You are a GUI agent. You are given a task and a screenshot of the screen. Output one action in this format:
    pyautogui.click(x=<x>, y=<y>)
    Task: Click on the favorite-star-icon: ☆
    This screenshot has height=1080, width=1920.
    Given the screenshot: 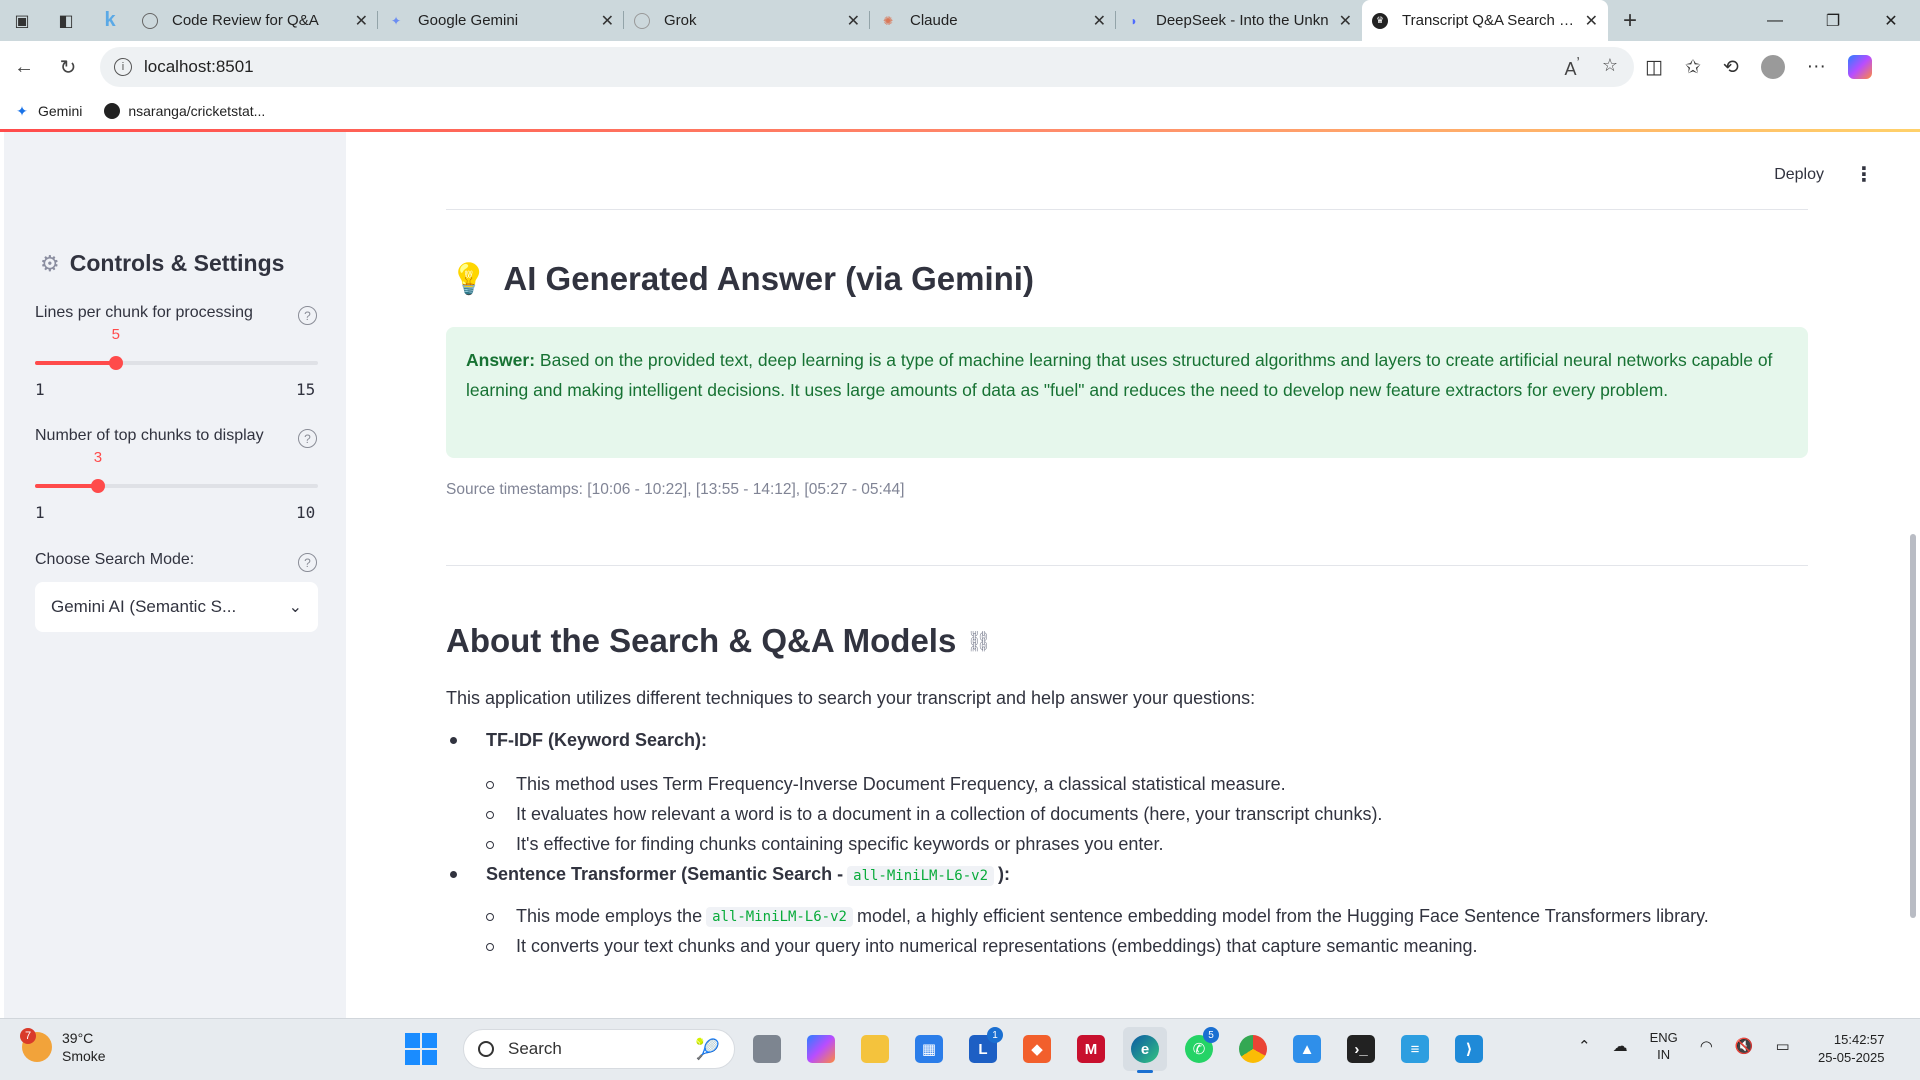 What is the action you would take?
    pyautogui.click(x=1610, y=67)
    